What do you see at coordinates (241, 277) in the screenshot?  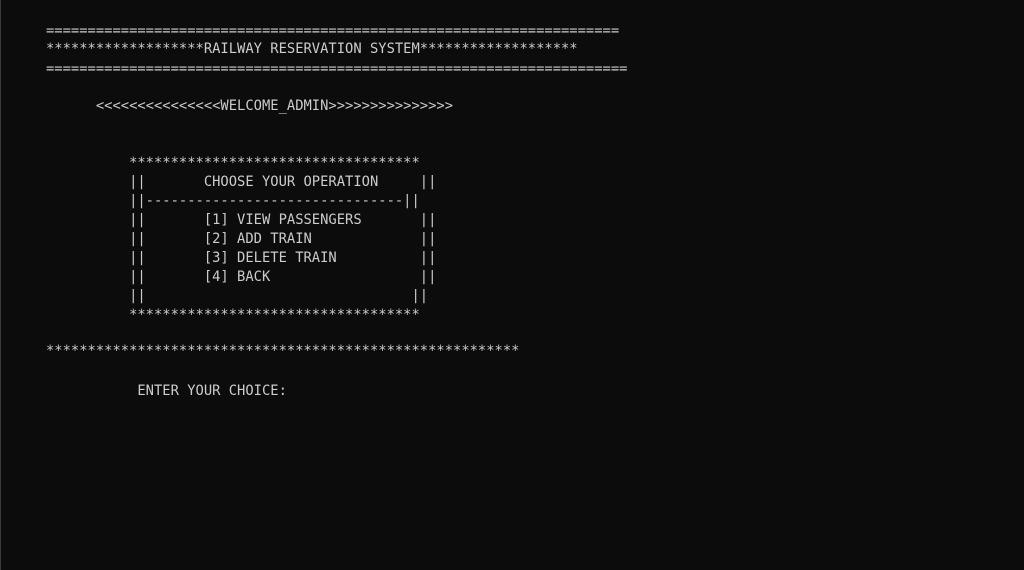 I see `menu-option-back: || [4] BACK ||` at bounding box center [241, 277].